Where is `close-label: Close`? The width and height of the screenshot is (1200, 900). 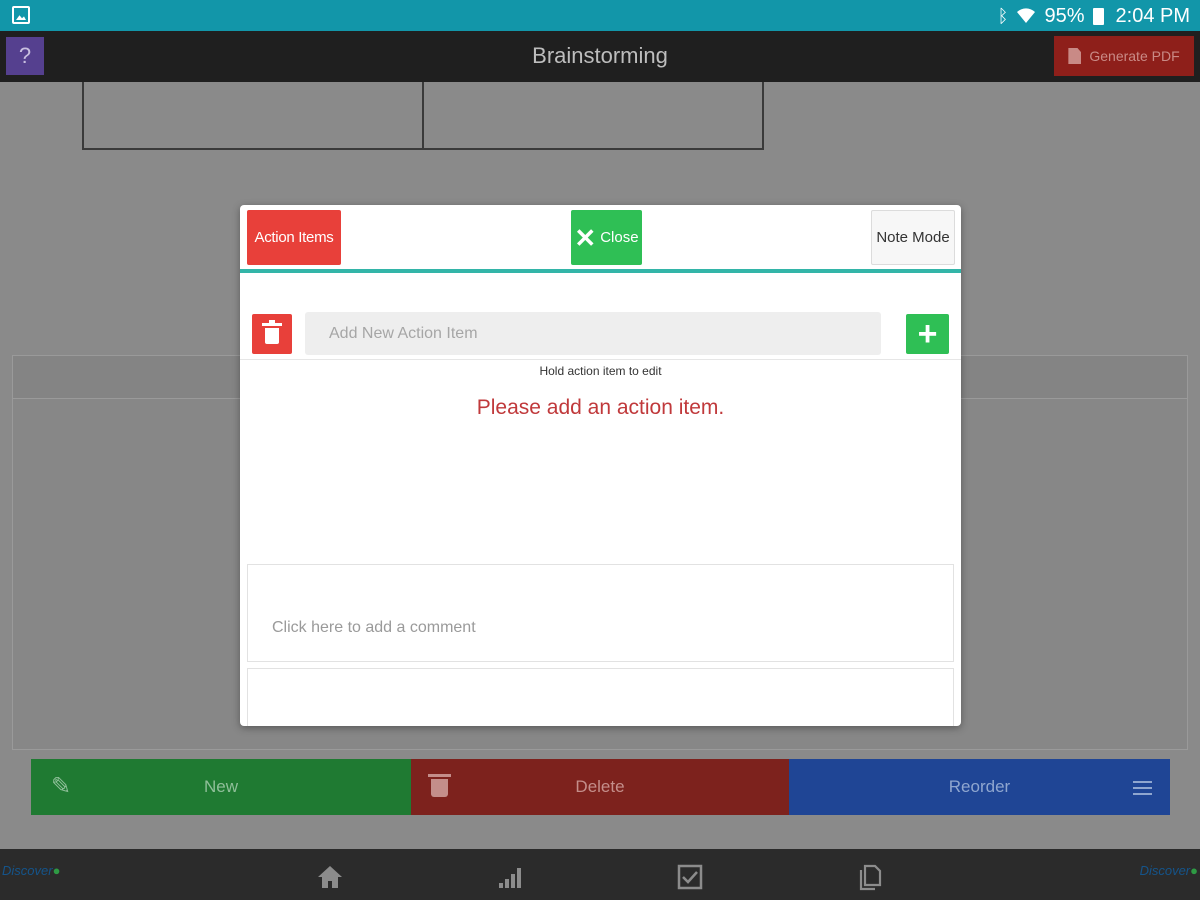
close-label: Close is located at coordinates (619, 237).